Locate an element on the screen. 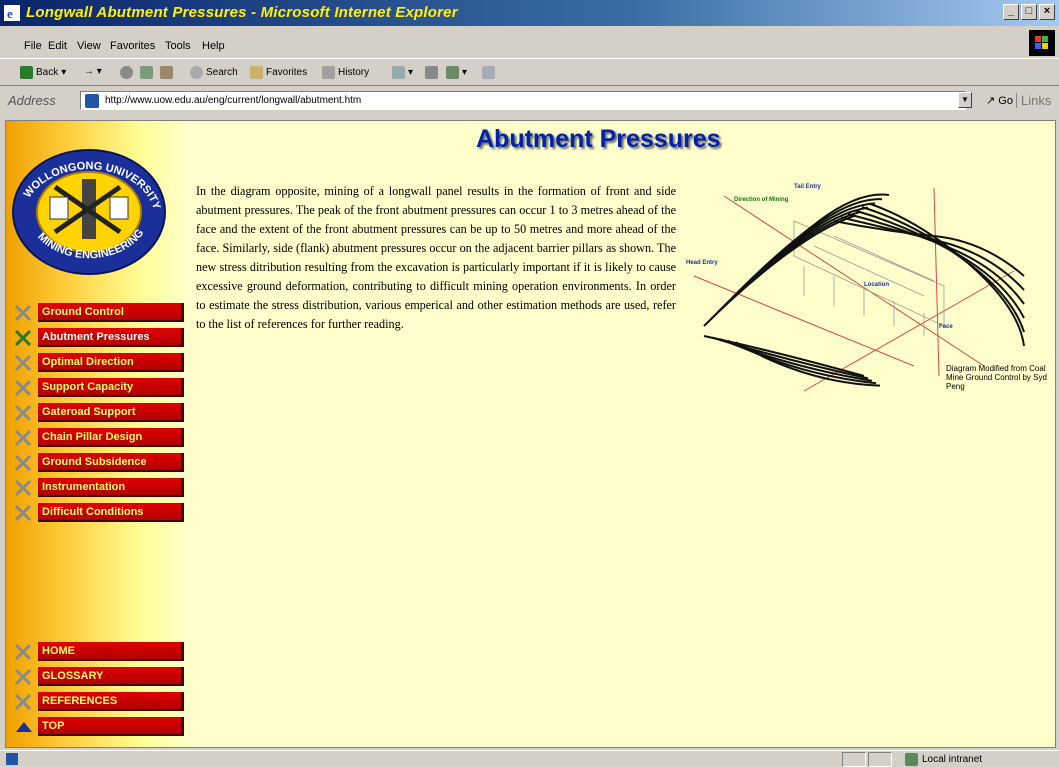 This screenshot has height=767, width=1059. print-icon is located at coordinates (431, 72).